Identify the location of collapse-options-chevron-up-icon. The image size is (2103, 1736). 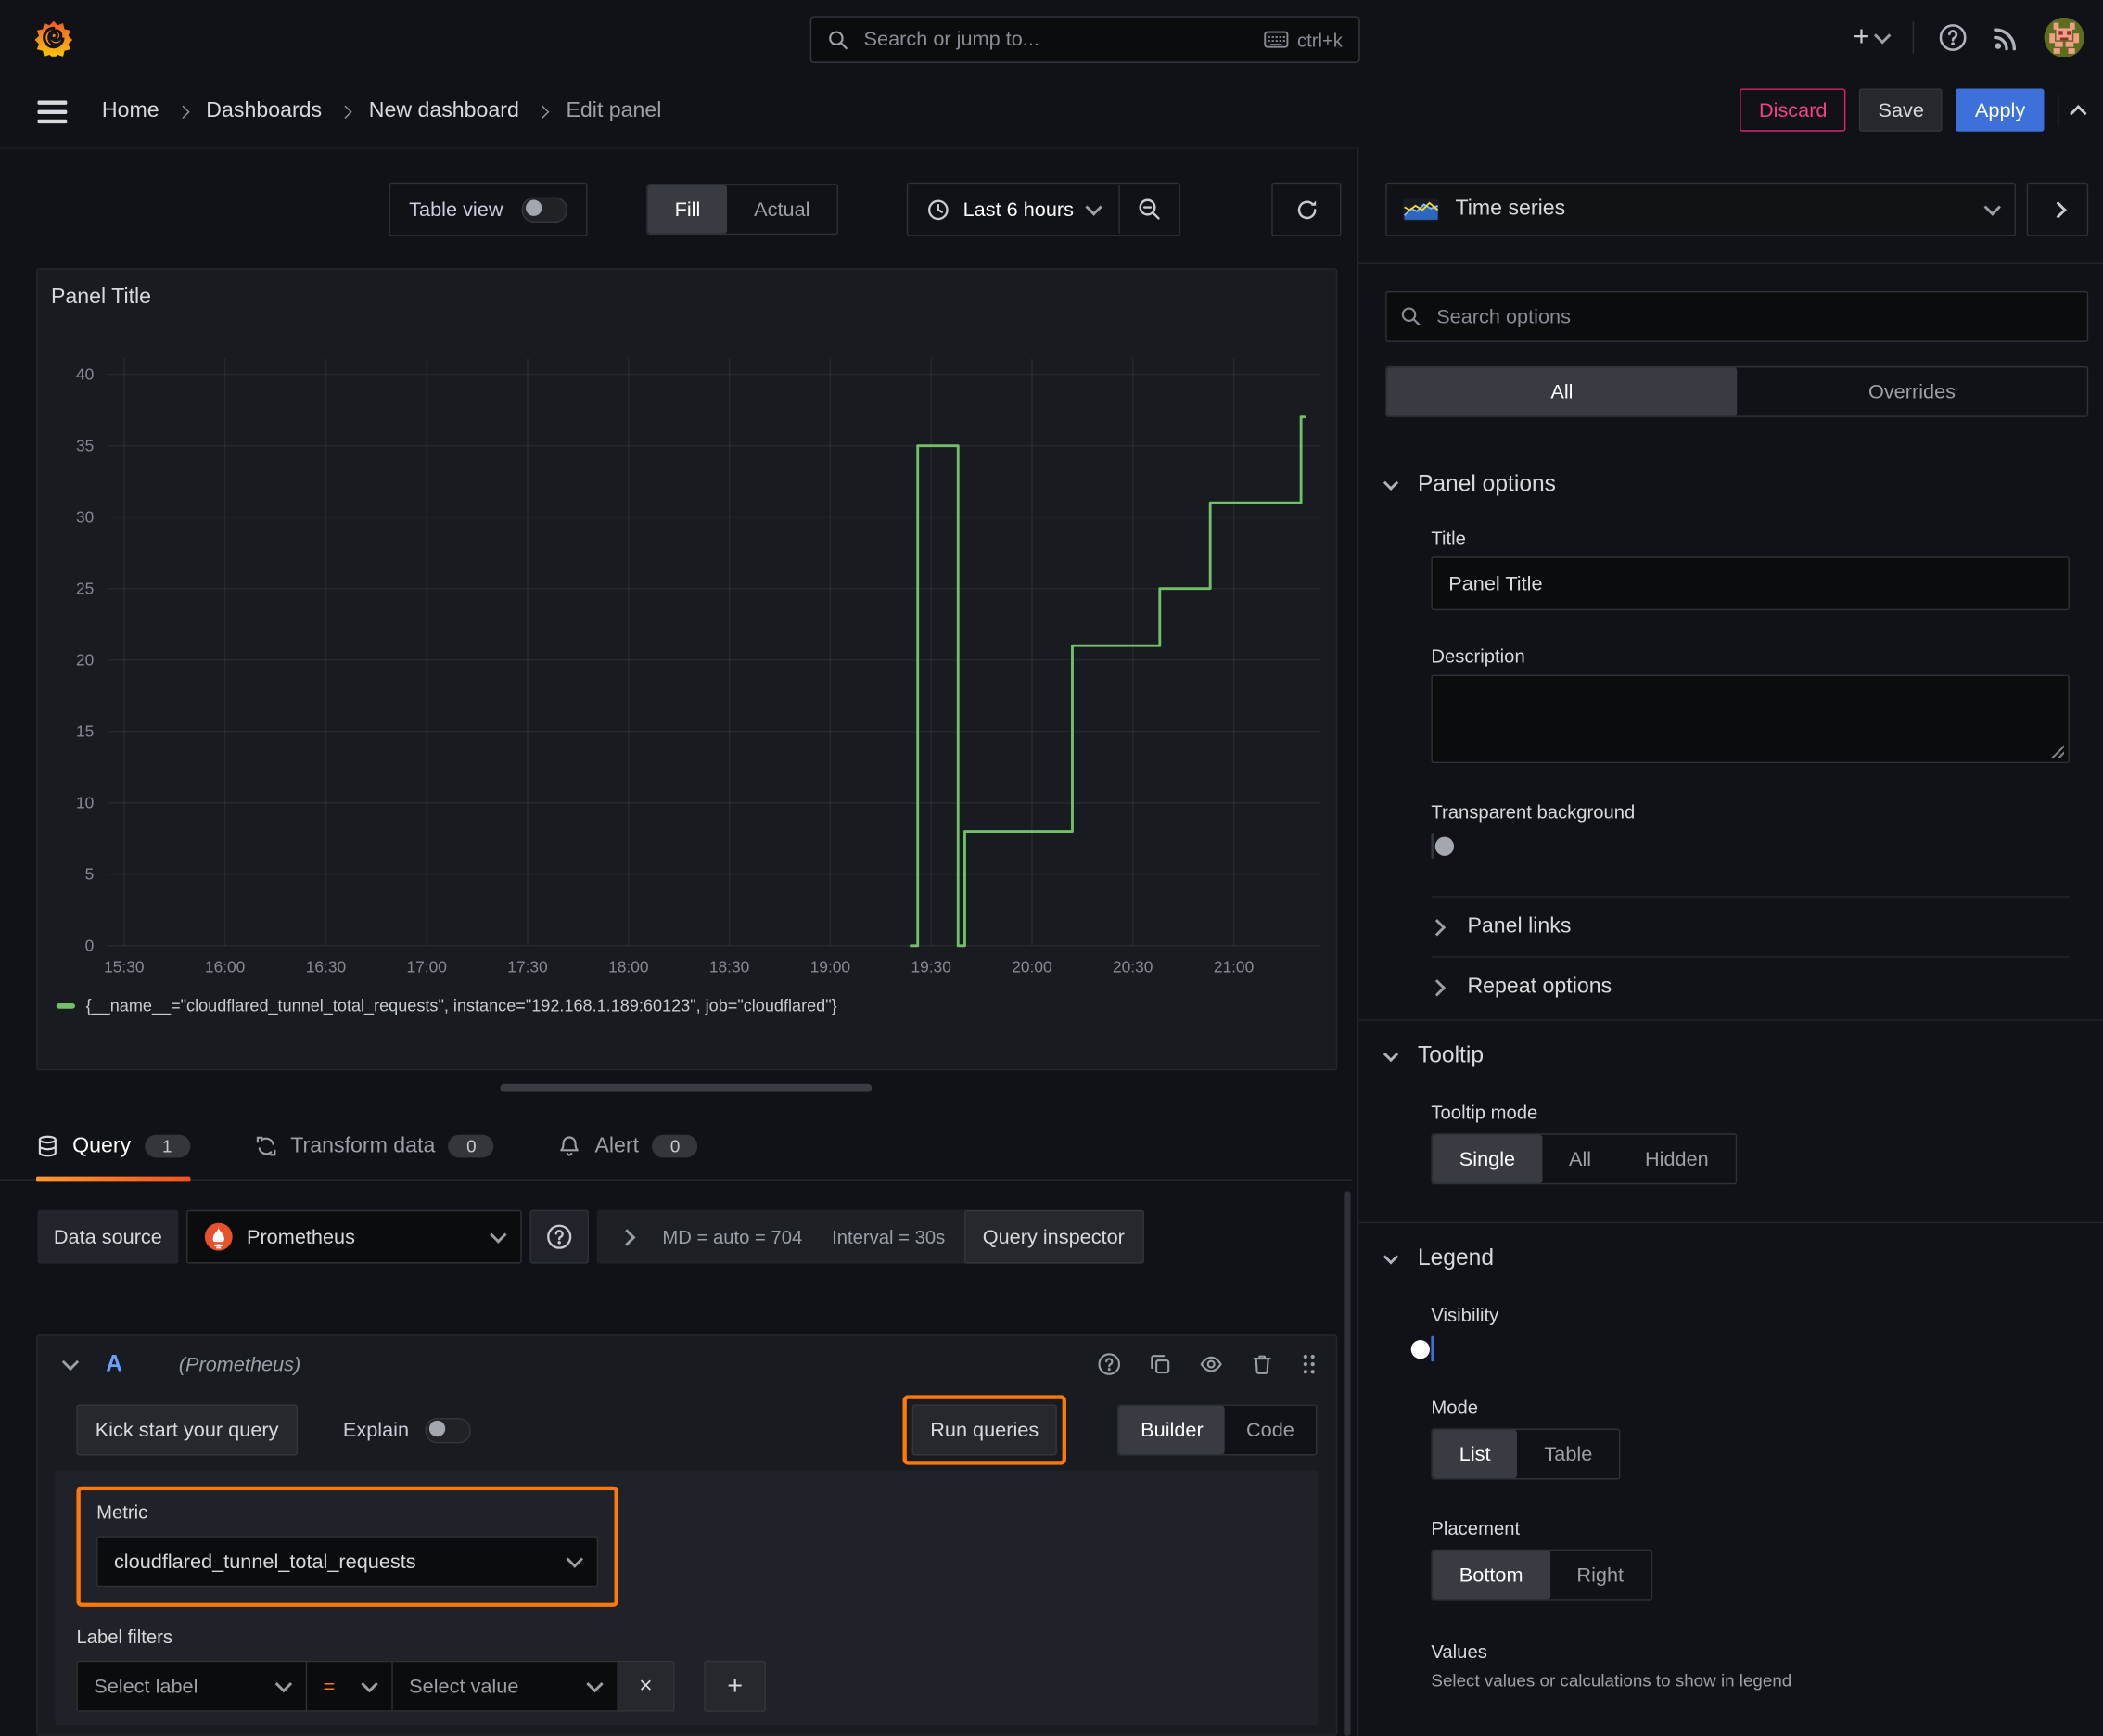
(2078, 113).